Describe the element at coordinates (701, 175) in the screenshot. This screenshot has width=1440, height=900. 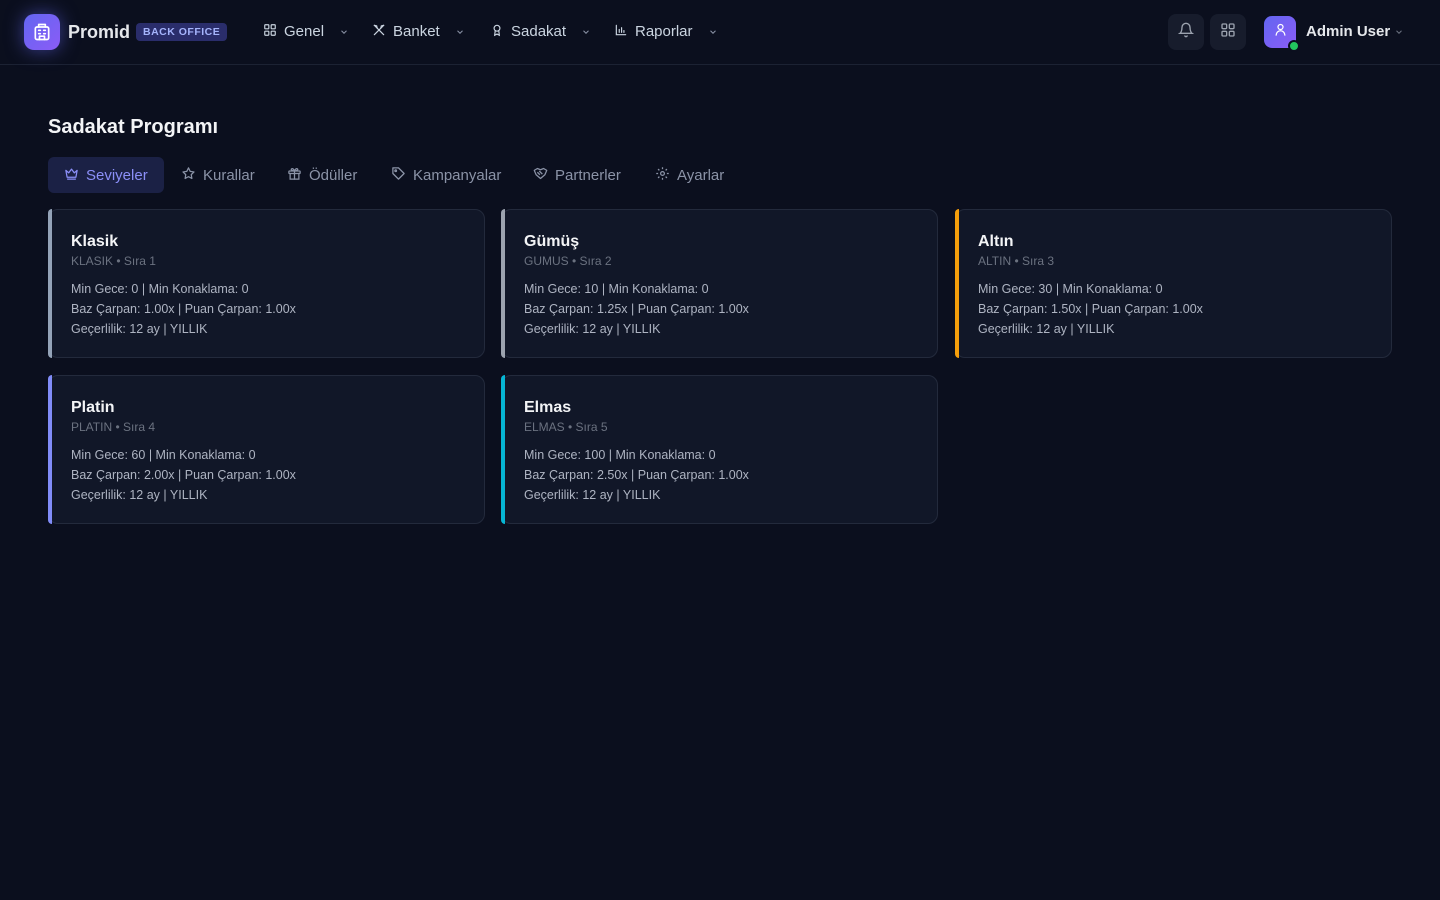
I see `tab-ayarlar-label: Ayarlar` at that location.